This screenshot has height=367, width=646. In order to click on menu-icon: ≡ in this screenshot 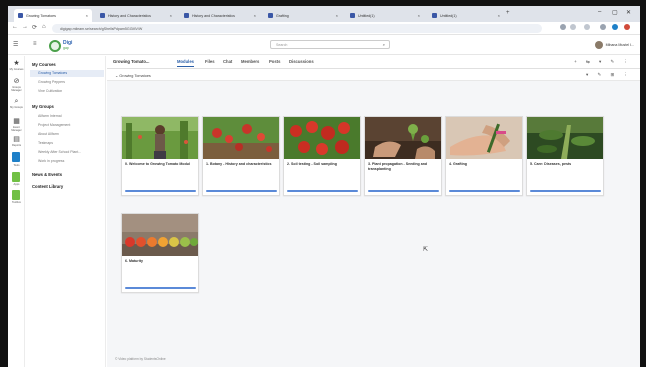, I will do `click(35, 44)`.